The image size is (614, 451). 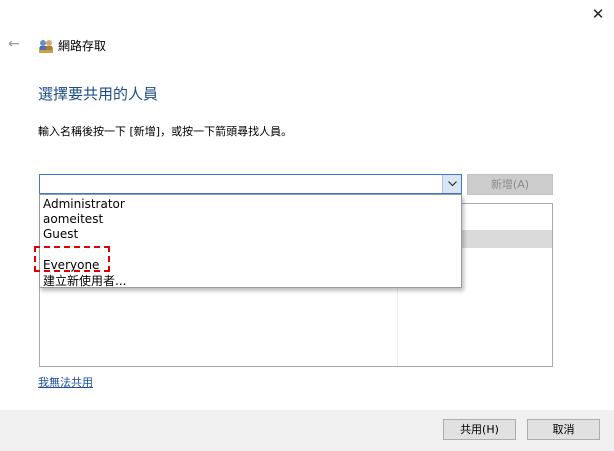 What do you see at coordinates (510, 184) in the screenshot?
I see `add-button: 新增(A)` at bounding box center [510, 184].